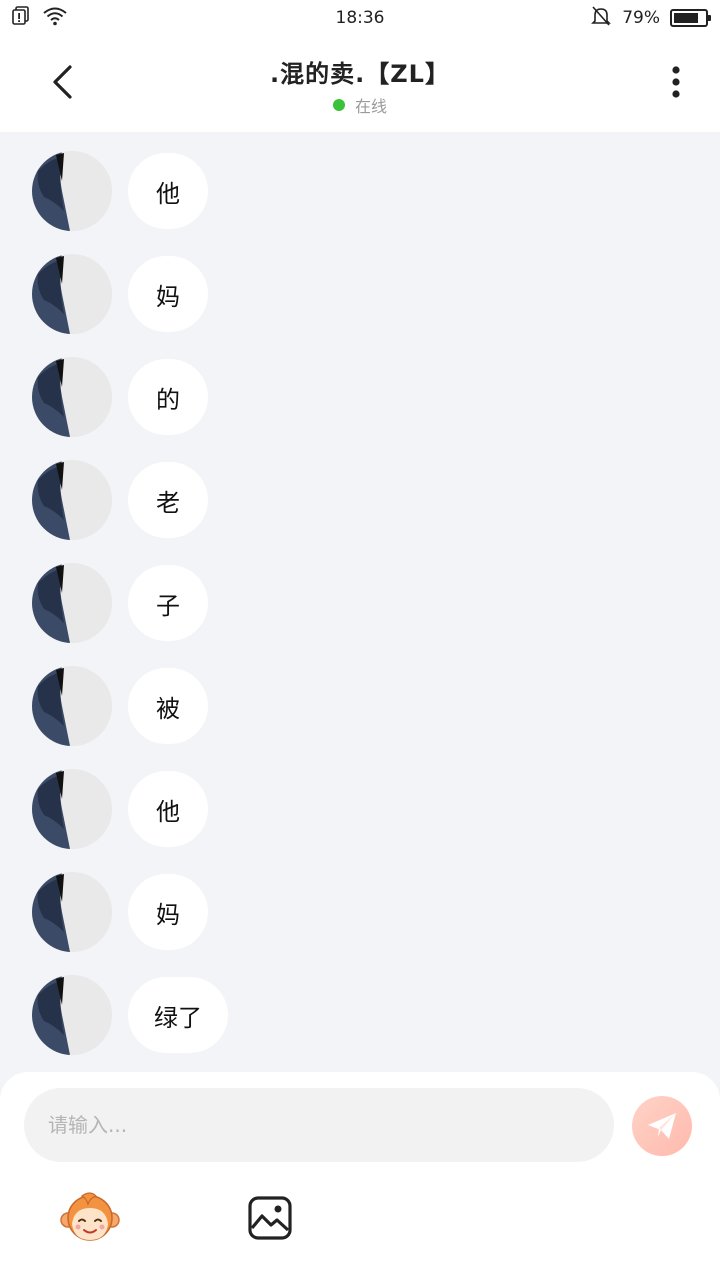 This screenshot has width=720, height=1280. Describe the element at coordinates (120, 397) in the screenshot. I see `message-row: 的` at that location.